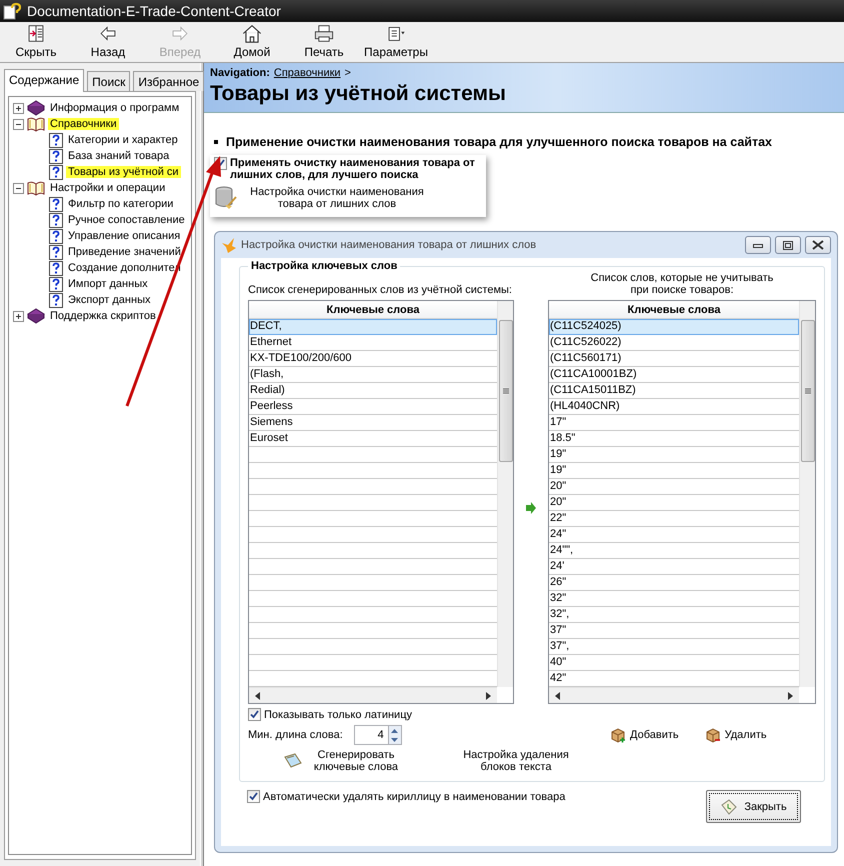 The height and width of the screenshot is (866, 844). Describe the element at coordinates (788, 245) in the screenshot. I see `maximize-button` at that location.